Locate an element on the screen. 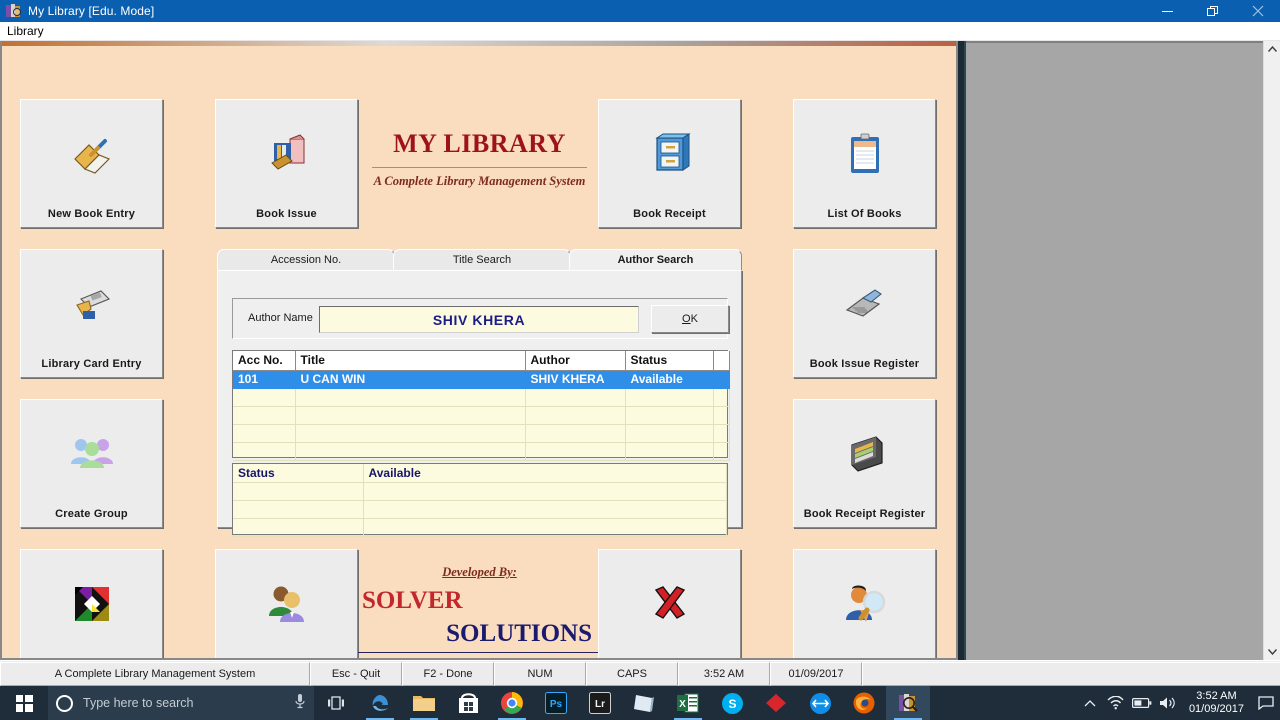  chevron-up-icon is located at coordinates (1090, 702).